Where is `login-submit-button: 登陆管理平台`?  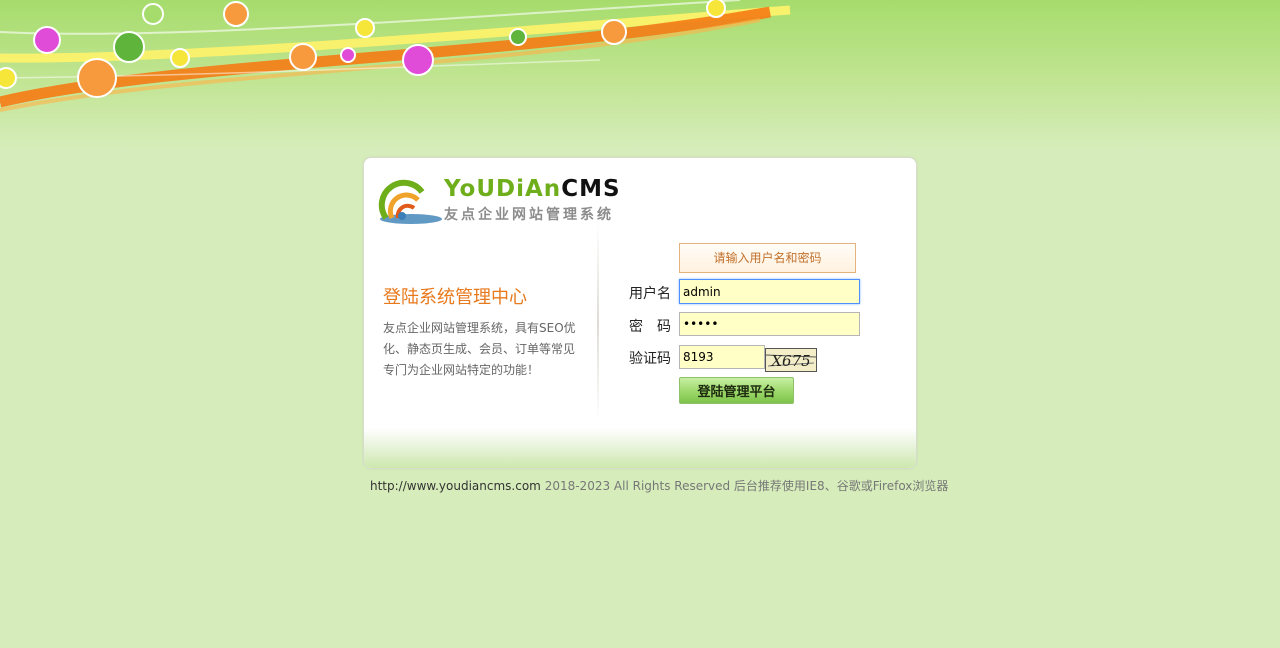 login-submit-button: 登陆管理平台 is located at coordinates (736, 390).